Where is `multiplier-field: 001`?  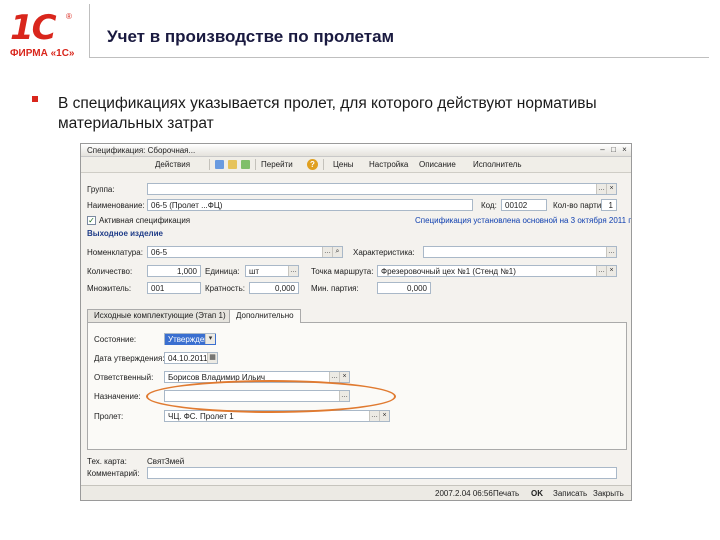 multiplier-field: 001 is located at coordinates (174, 288).